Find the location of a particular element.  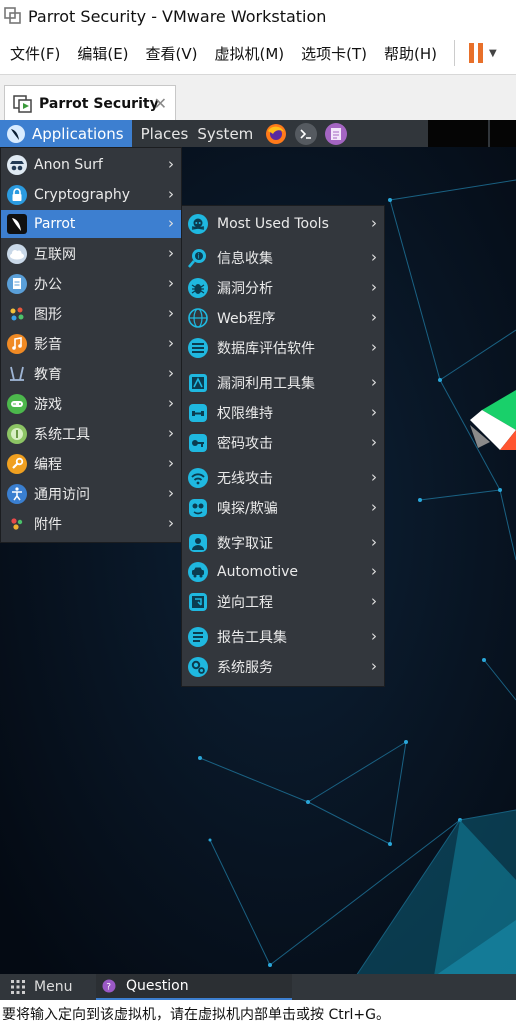

bottom-taskbar: Menu ? Question is located at coordinates (258, 987).